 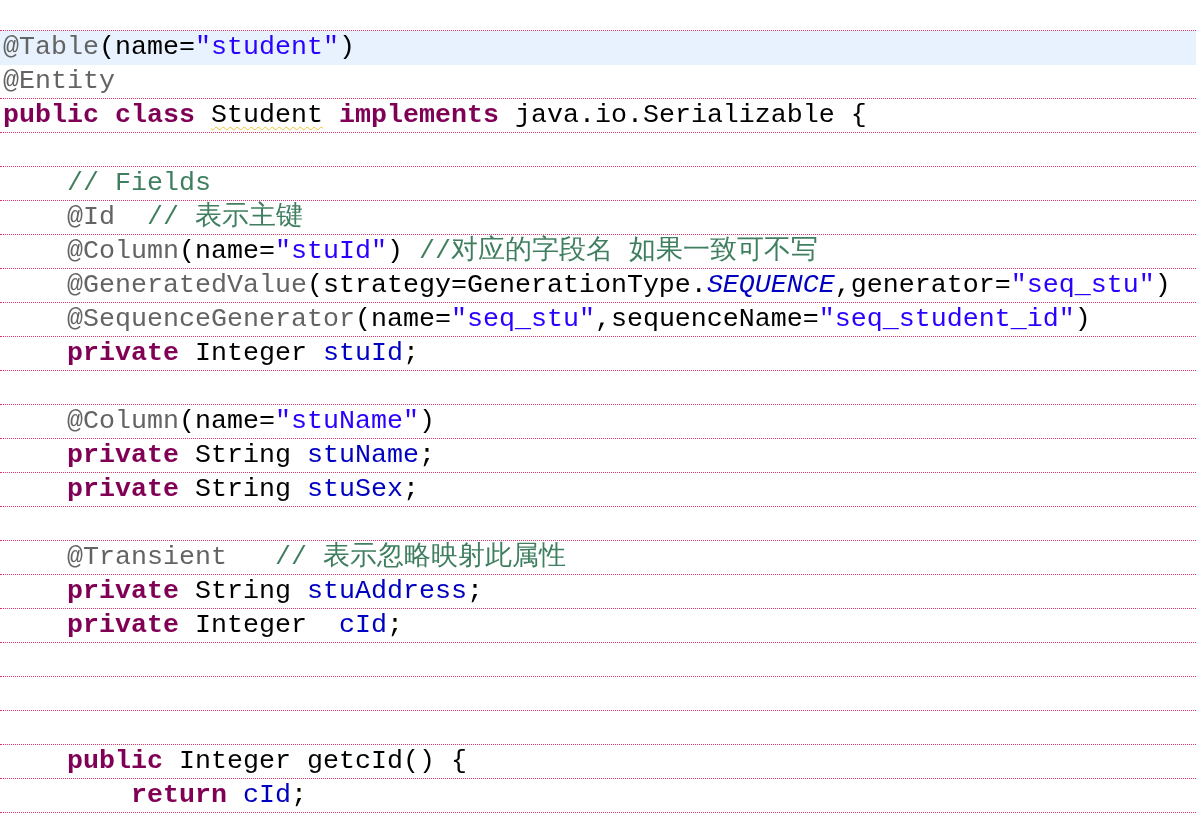 What do you see at coordinates (267, 761) in the screenshot?
I see `code-line: public Integer getcId() {` at bounding box center [267, 761].